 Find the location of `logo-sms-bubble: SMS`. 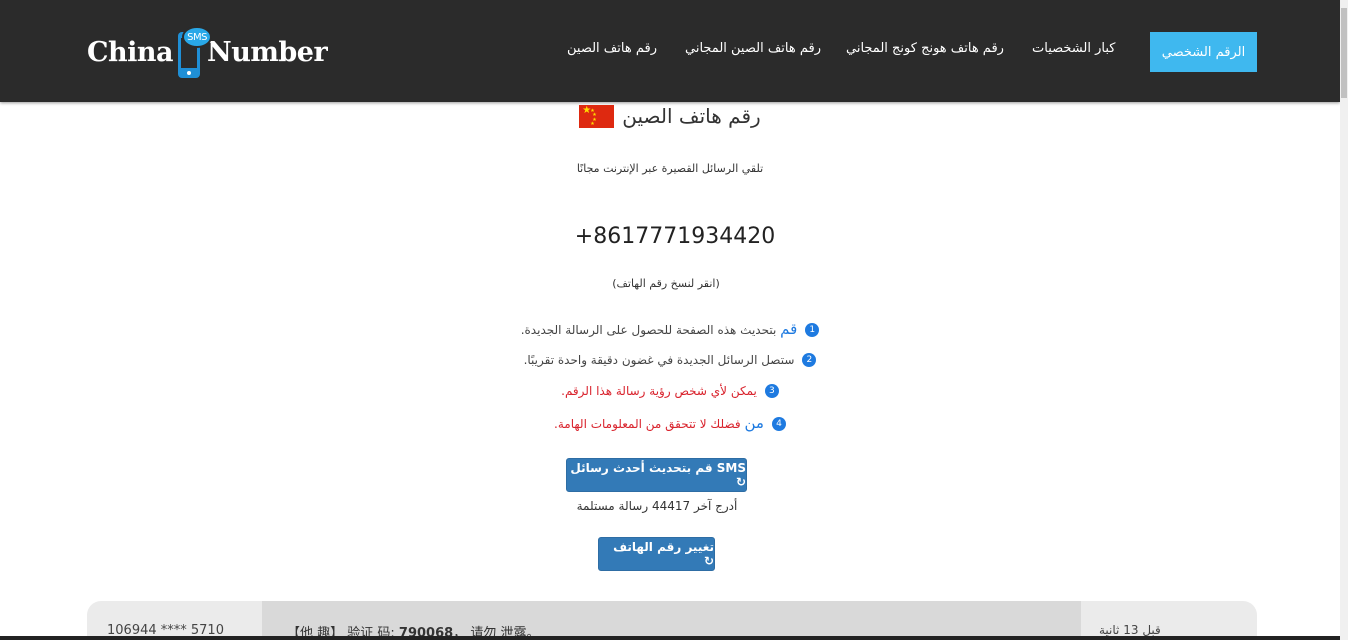

logo-sms-bubble: SMS is located at coordinates (197, 37).